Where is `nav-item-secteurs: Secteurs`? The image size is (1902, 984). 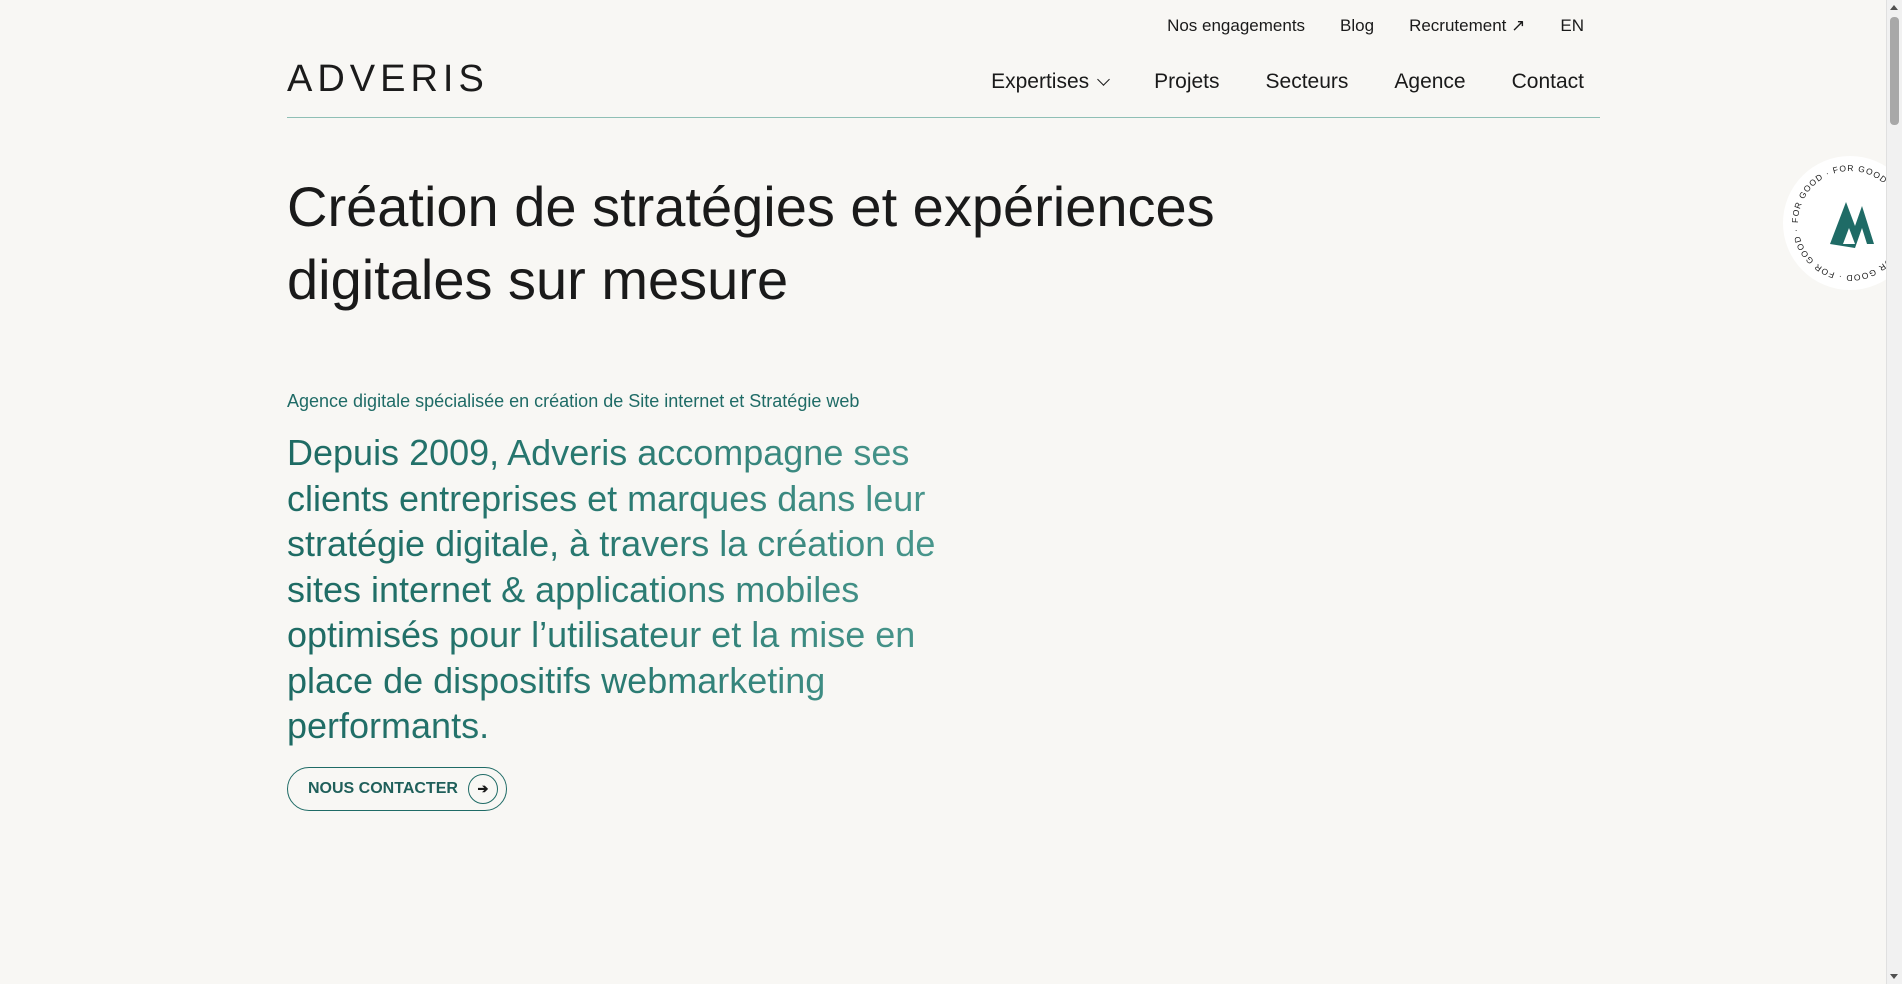 nav-item-secteurs: Secteurs is located at coordinates (1307, 82).